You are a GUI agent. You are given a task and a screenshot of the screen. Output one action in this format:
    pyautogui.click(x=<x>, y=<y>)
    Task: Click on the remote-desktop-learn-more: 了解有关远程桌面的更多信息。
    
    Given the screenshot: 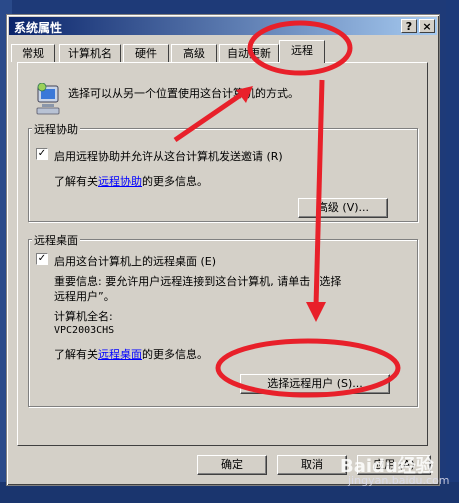 What is the action you would take?
    pyautogui.click(x=131, y=354)
    